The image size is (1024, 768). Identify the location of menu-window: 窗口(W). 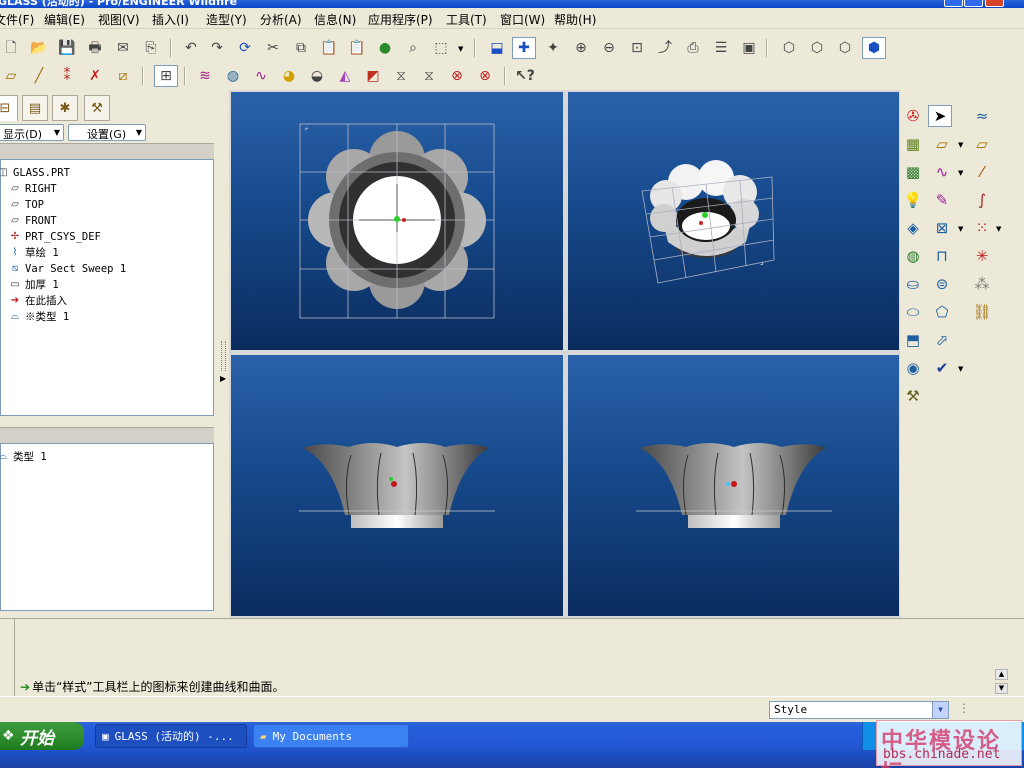
(522, 19).